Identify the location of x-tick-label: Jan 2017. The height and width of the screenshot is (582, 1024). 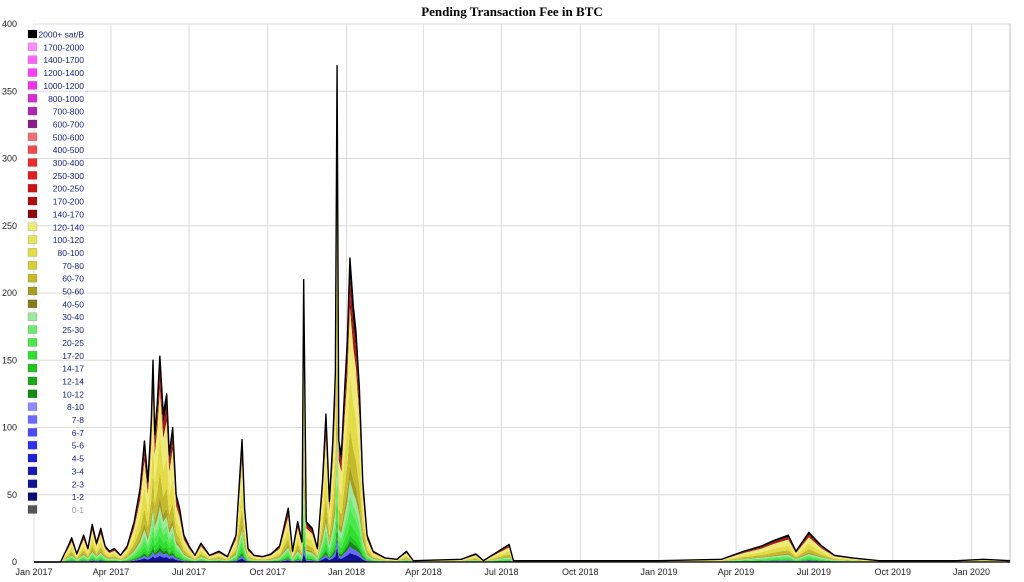
(33, 572).